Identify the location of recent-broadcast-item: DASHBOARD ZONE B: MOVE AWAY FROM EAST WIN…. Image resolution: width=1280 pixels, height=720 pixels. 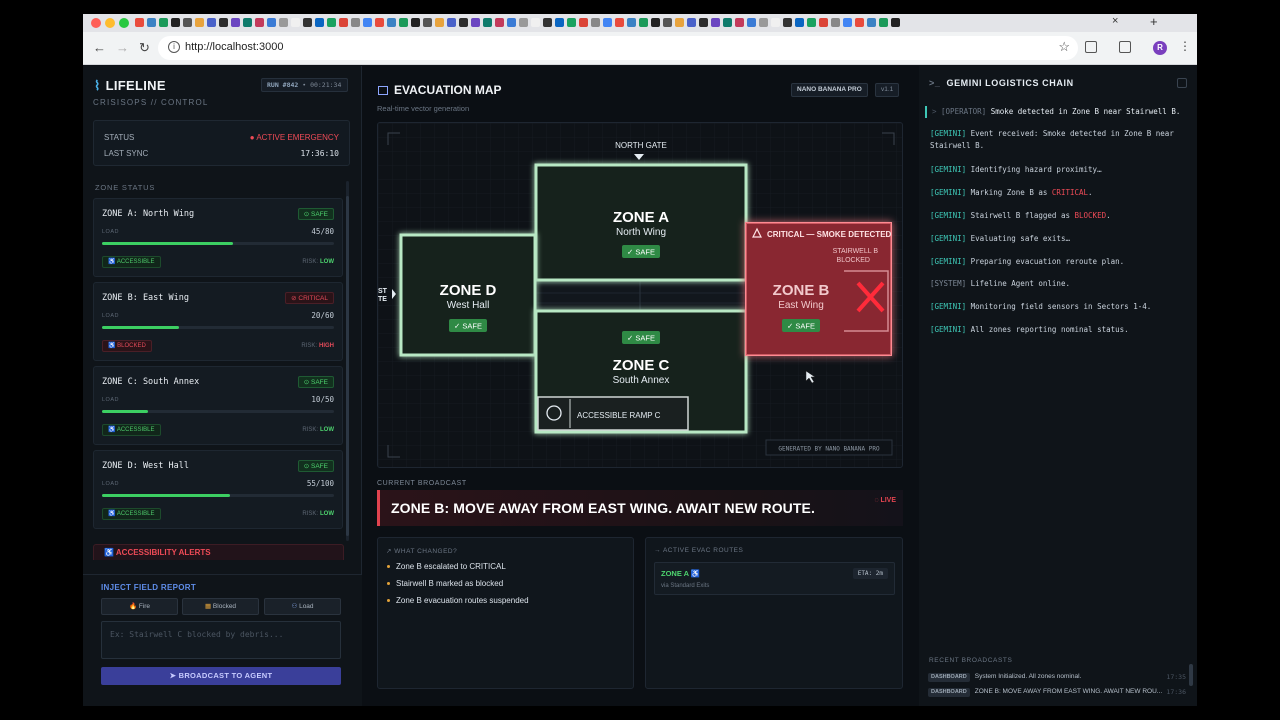
(1059, 693).